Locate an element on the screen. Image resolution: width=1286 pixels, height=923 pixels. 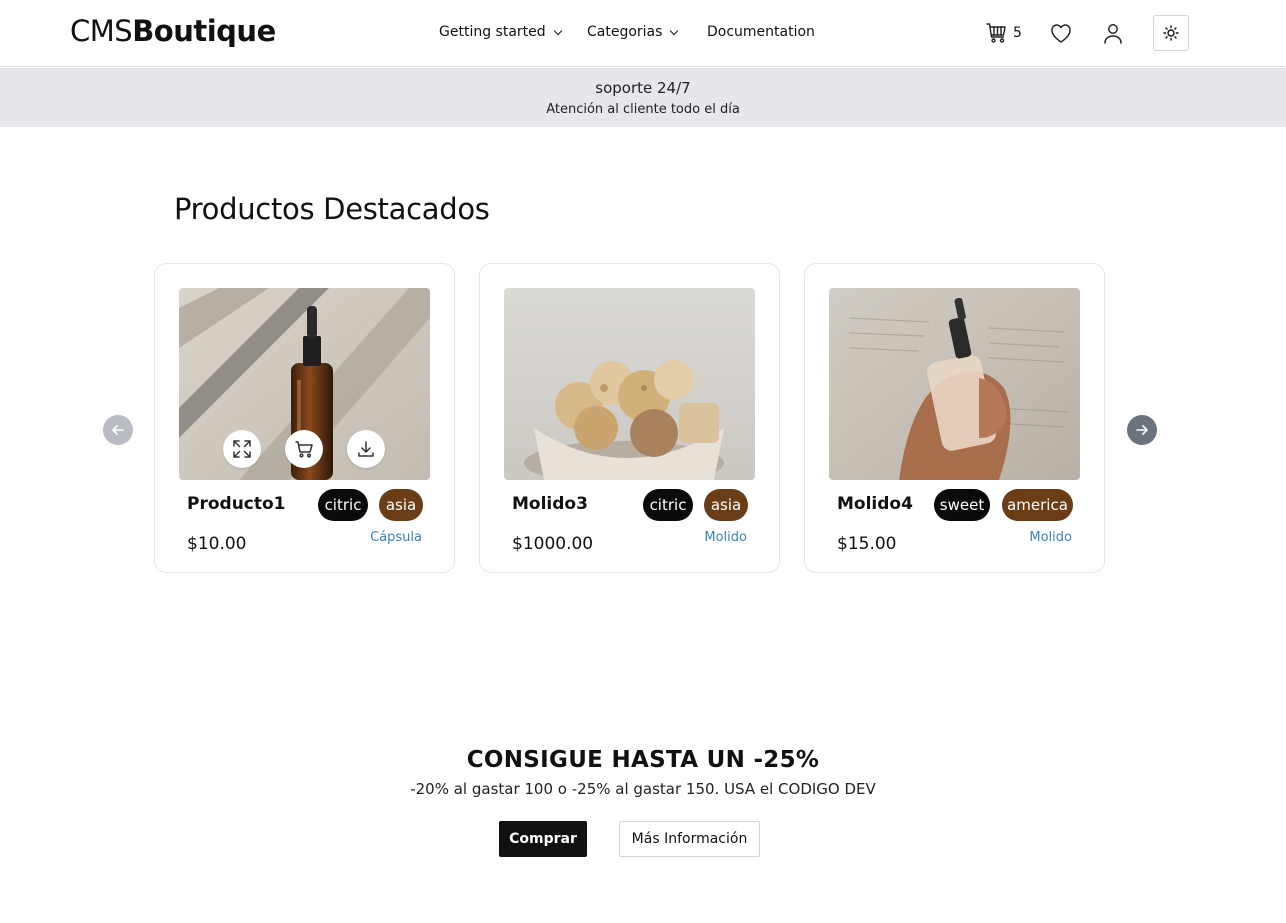
more-info-button: Más Información is located at coordinates (689, 839).